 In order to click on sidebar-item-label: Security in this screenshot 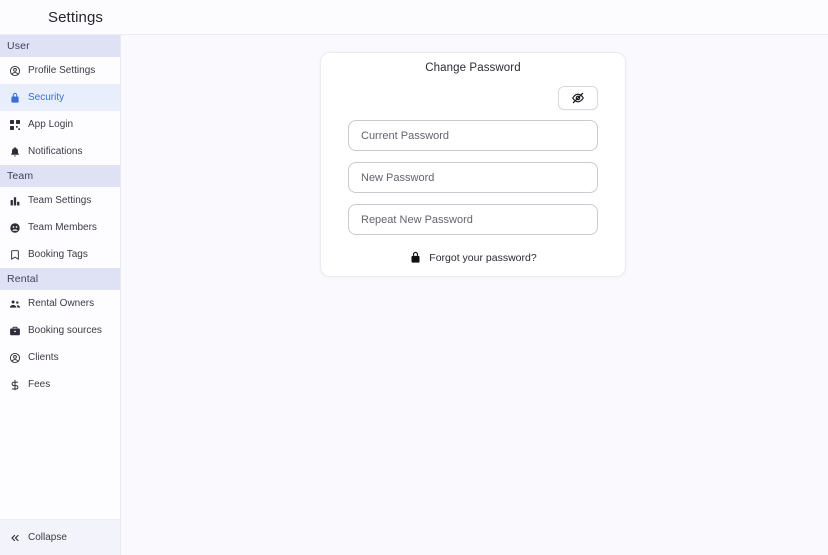, I will do `click(46, 97)`.